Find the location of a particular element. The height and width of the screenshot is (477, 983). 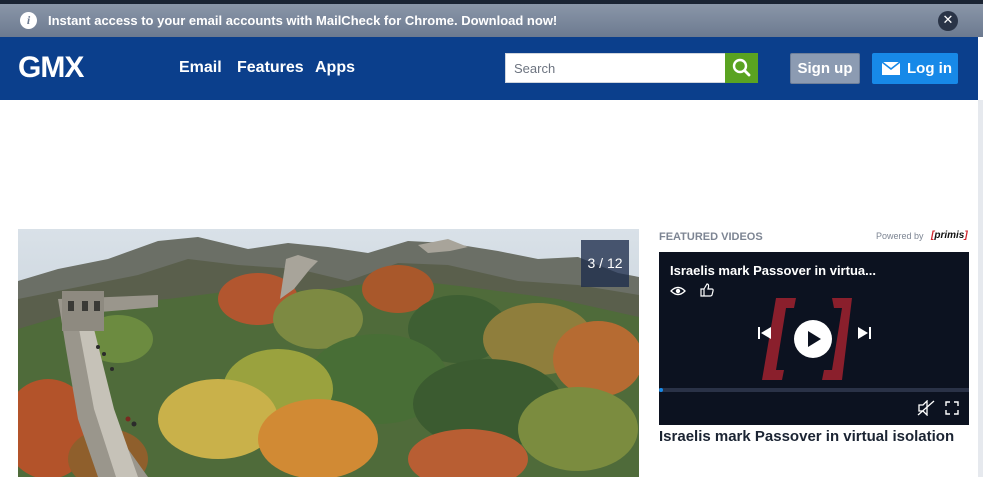

mute-icon is located at coordinates (926, 408).